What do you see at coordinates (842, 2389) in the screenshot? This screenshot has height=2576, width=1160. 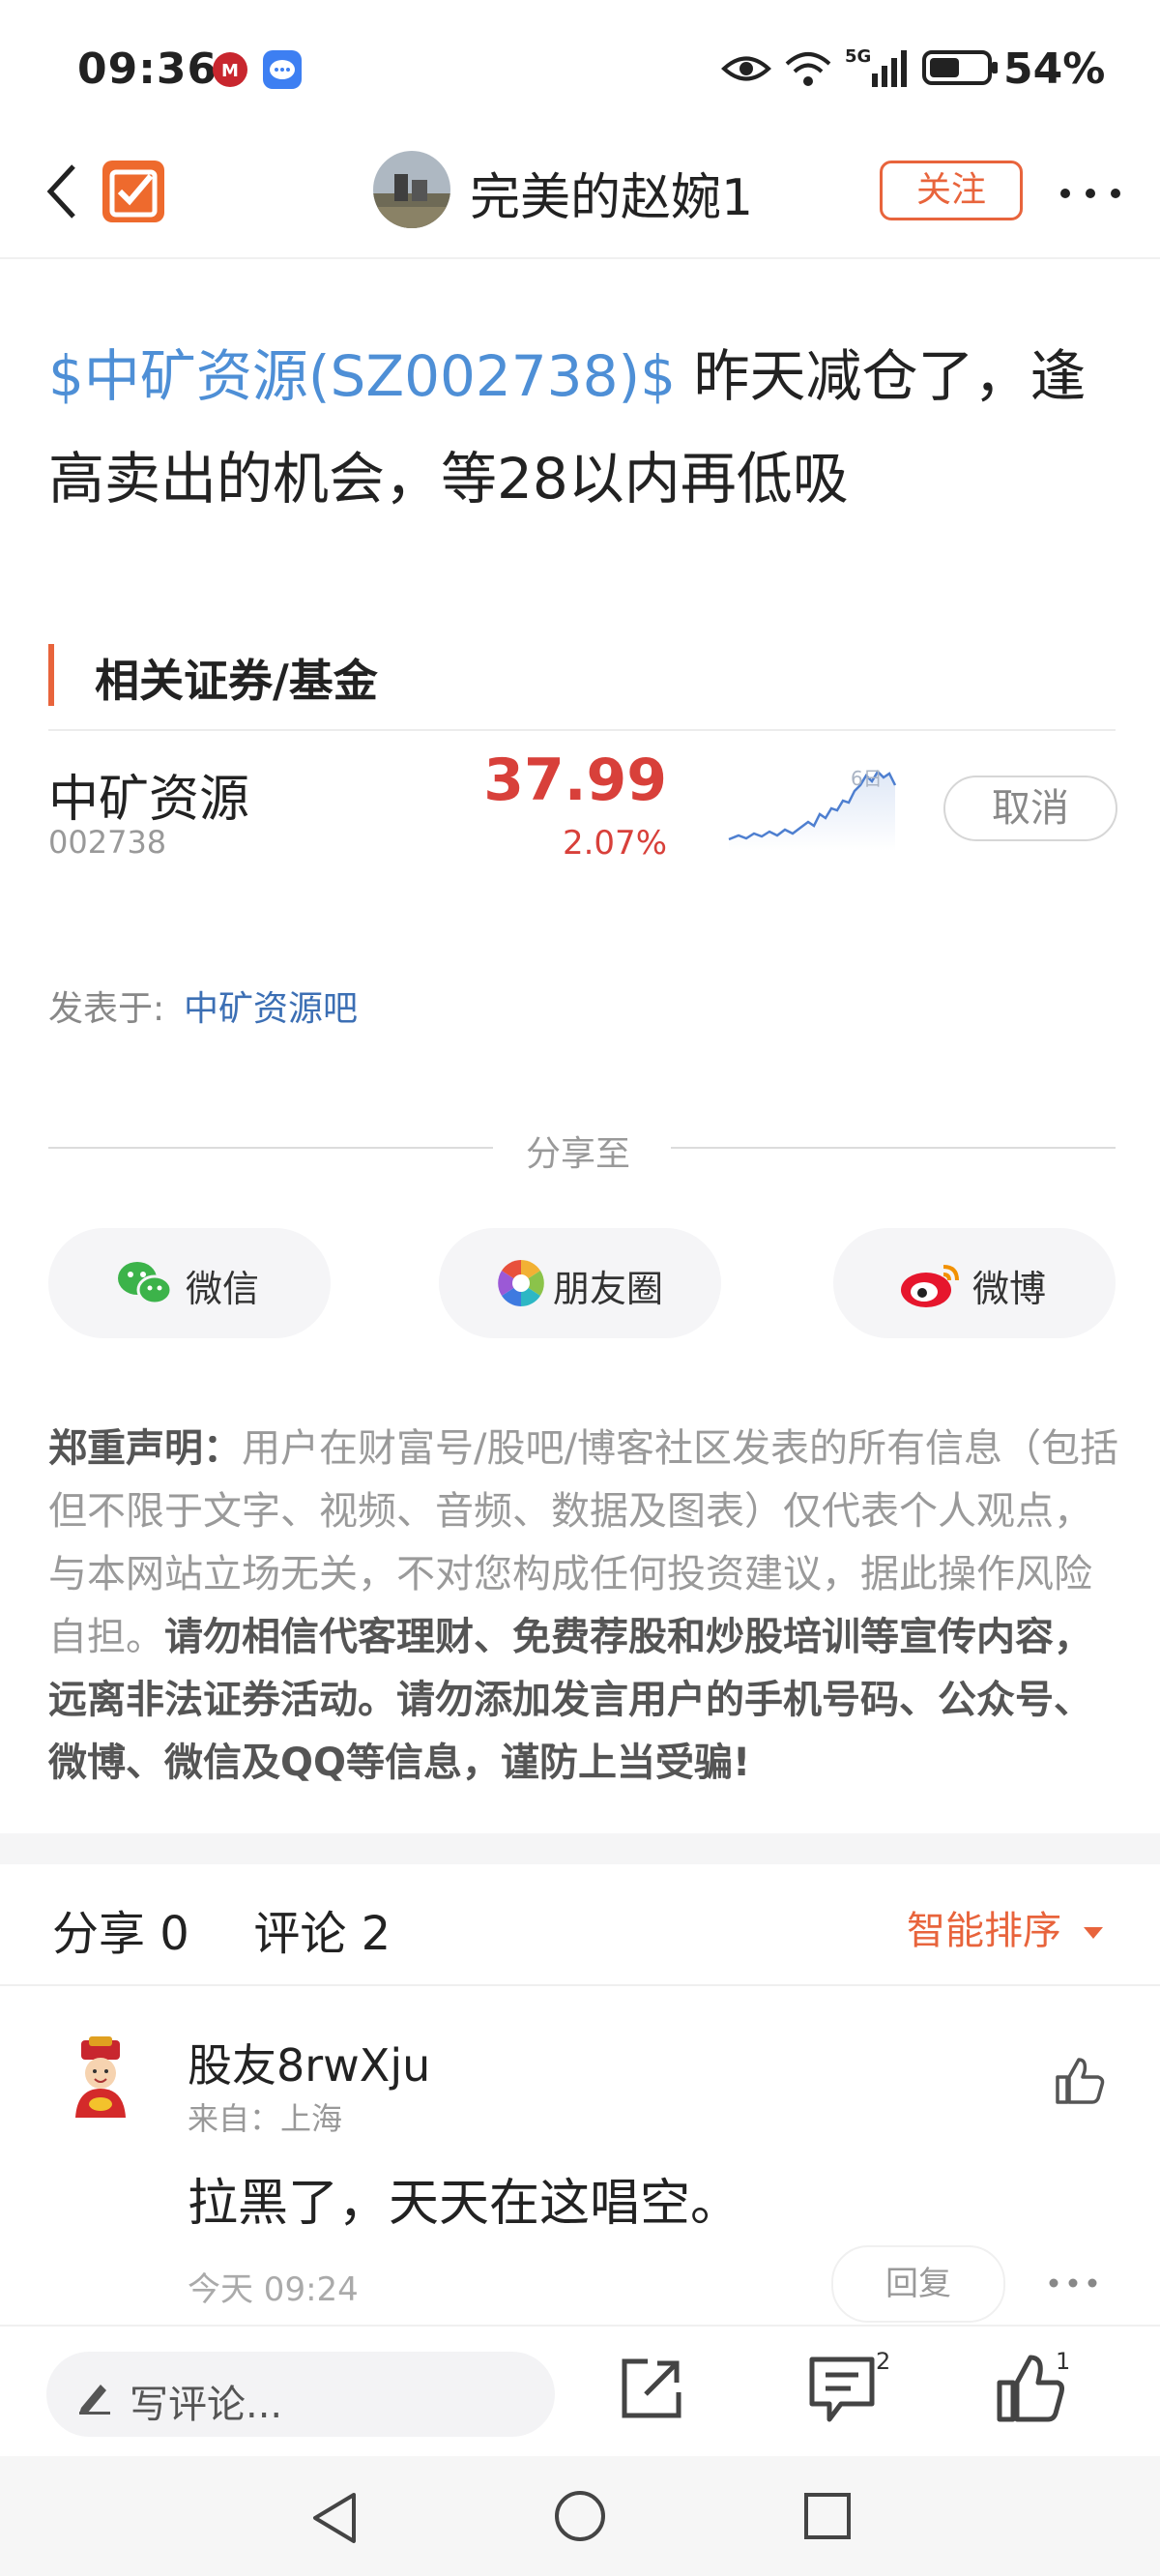 I see `comment-bubble-icon` at bounding box center [842, 2389].